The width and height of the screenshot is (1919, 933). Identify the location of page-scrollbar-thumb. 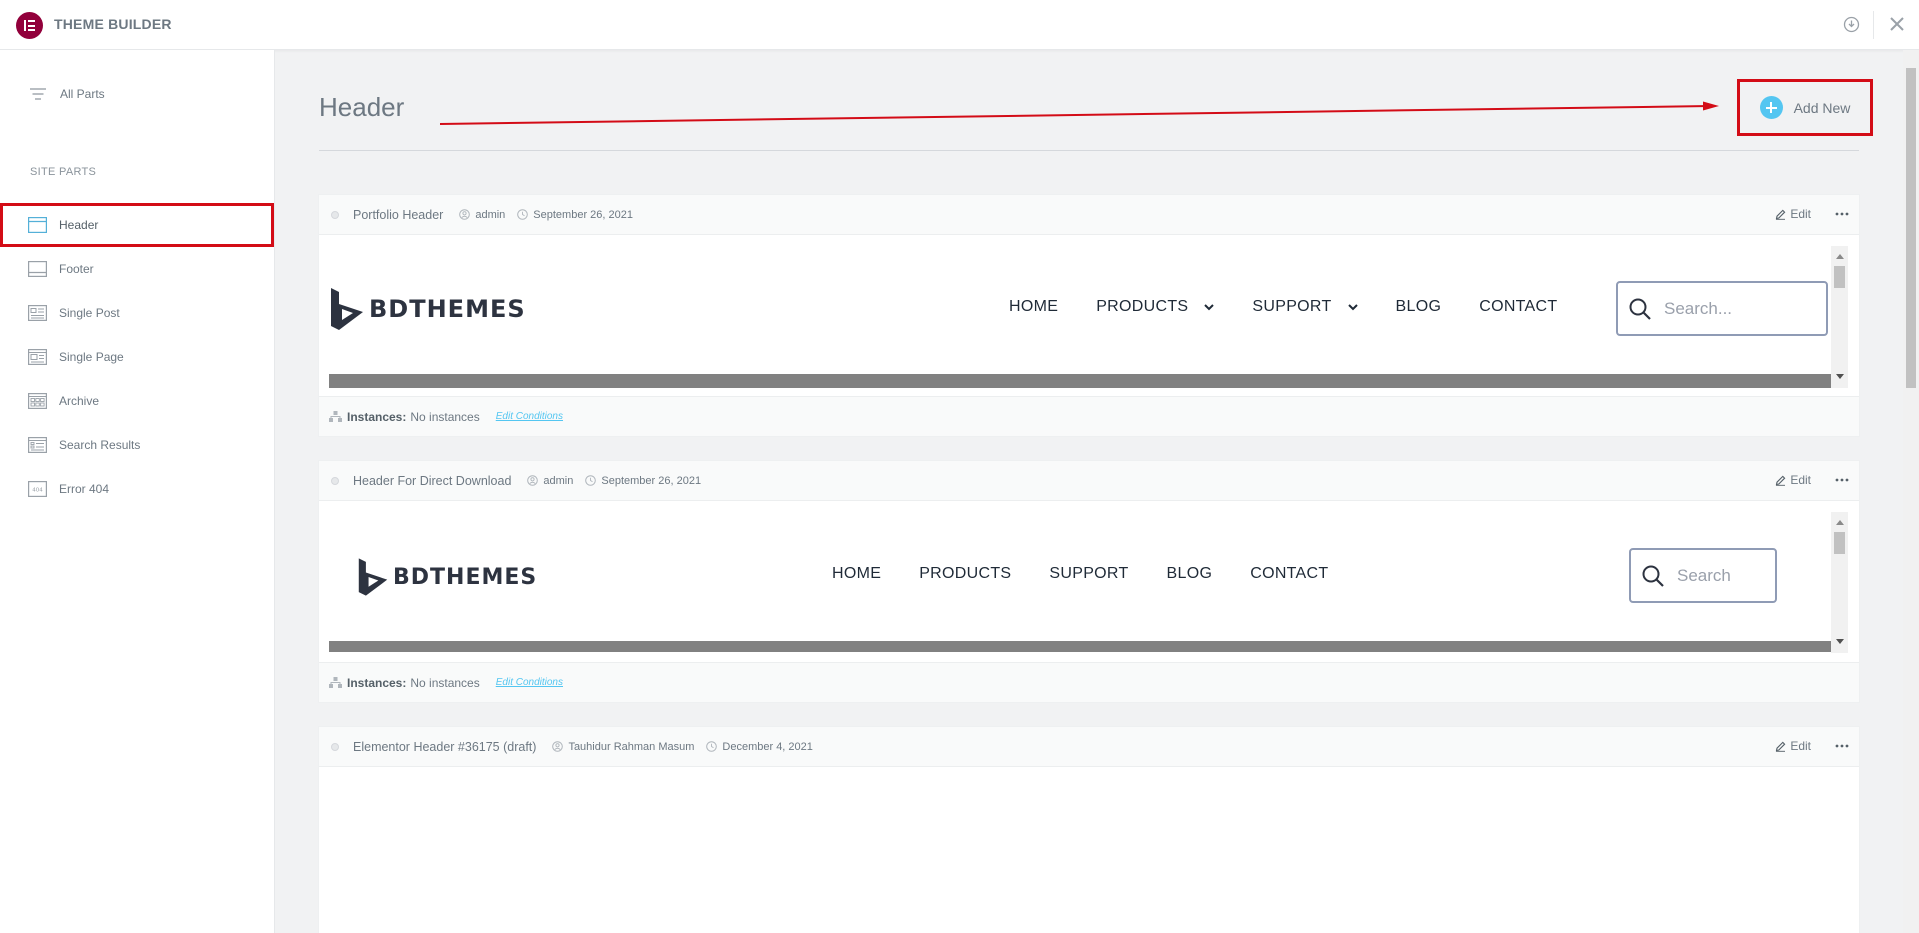
(1911, 228).